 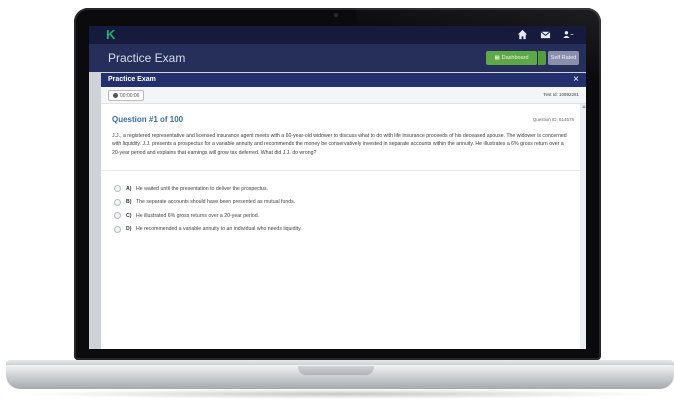 What do you see at coordinates (497, 58) in the screenshot?
I see `dashboard-icon: ▦` at bounding box center [497, 58].